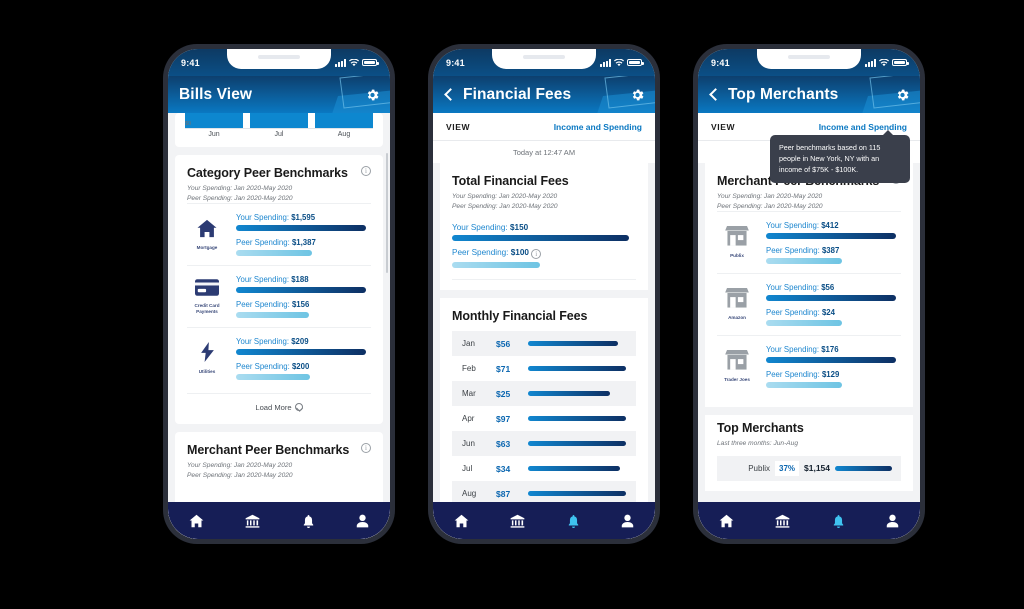  What do you see at coordinates (503, 443) in the screenshot?
I see `amount-value: $63` at bounding box center [503, 443].